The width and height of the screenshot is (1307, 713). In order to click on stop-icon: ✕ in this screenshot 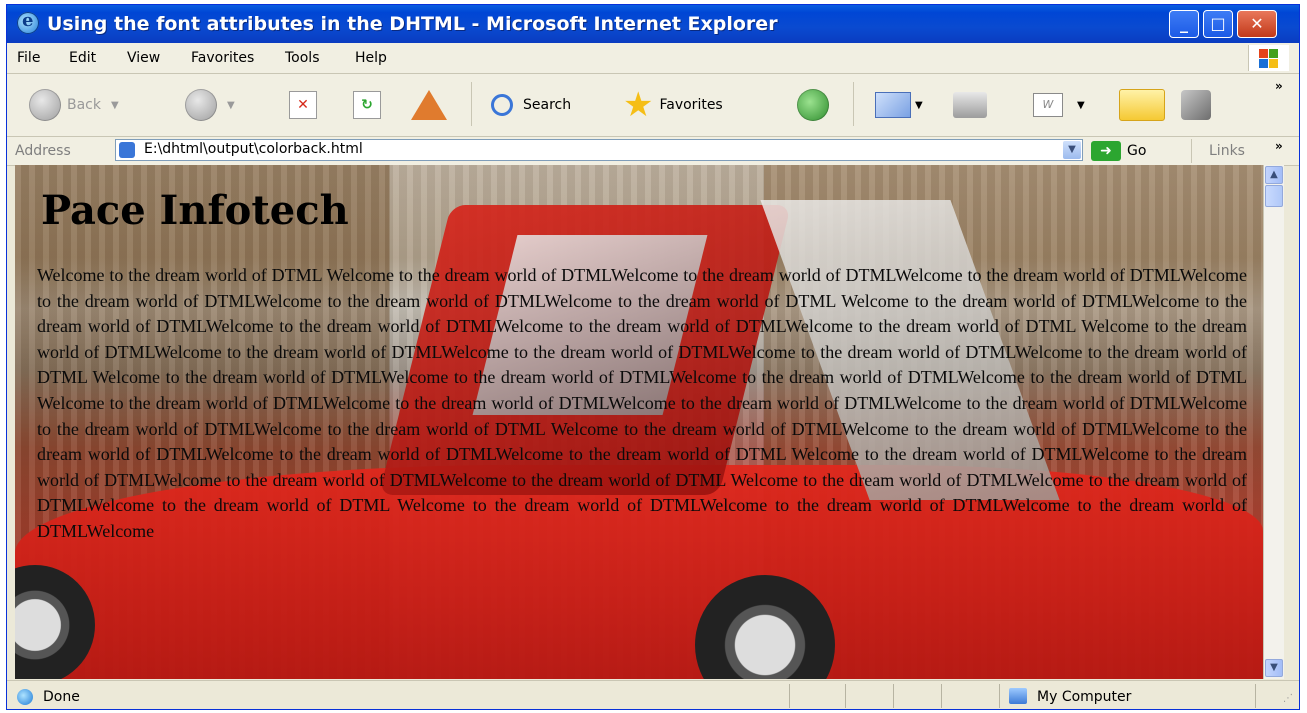, I will do `click(303, 105)`.